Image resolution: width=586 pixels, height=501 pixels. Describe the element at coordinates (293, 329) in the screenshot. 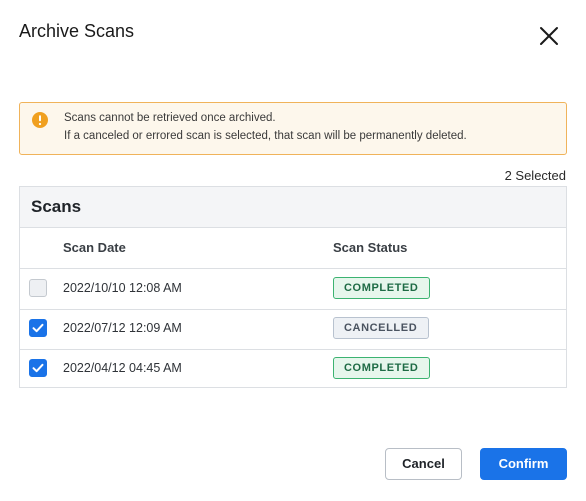

I see `table-row: 2022/07/12 12:09 AM CANCELLED` at that location.